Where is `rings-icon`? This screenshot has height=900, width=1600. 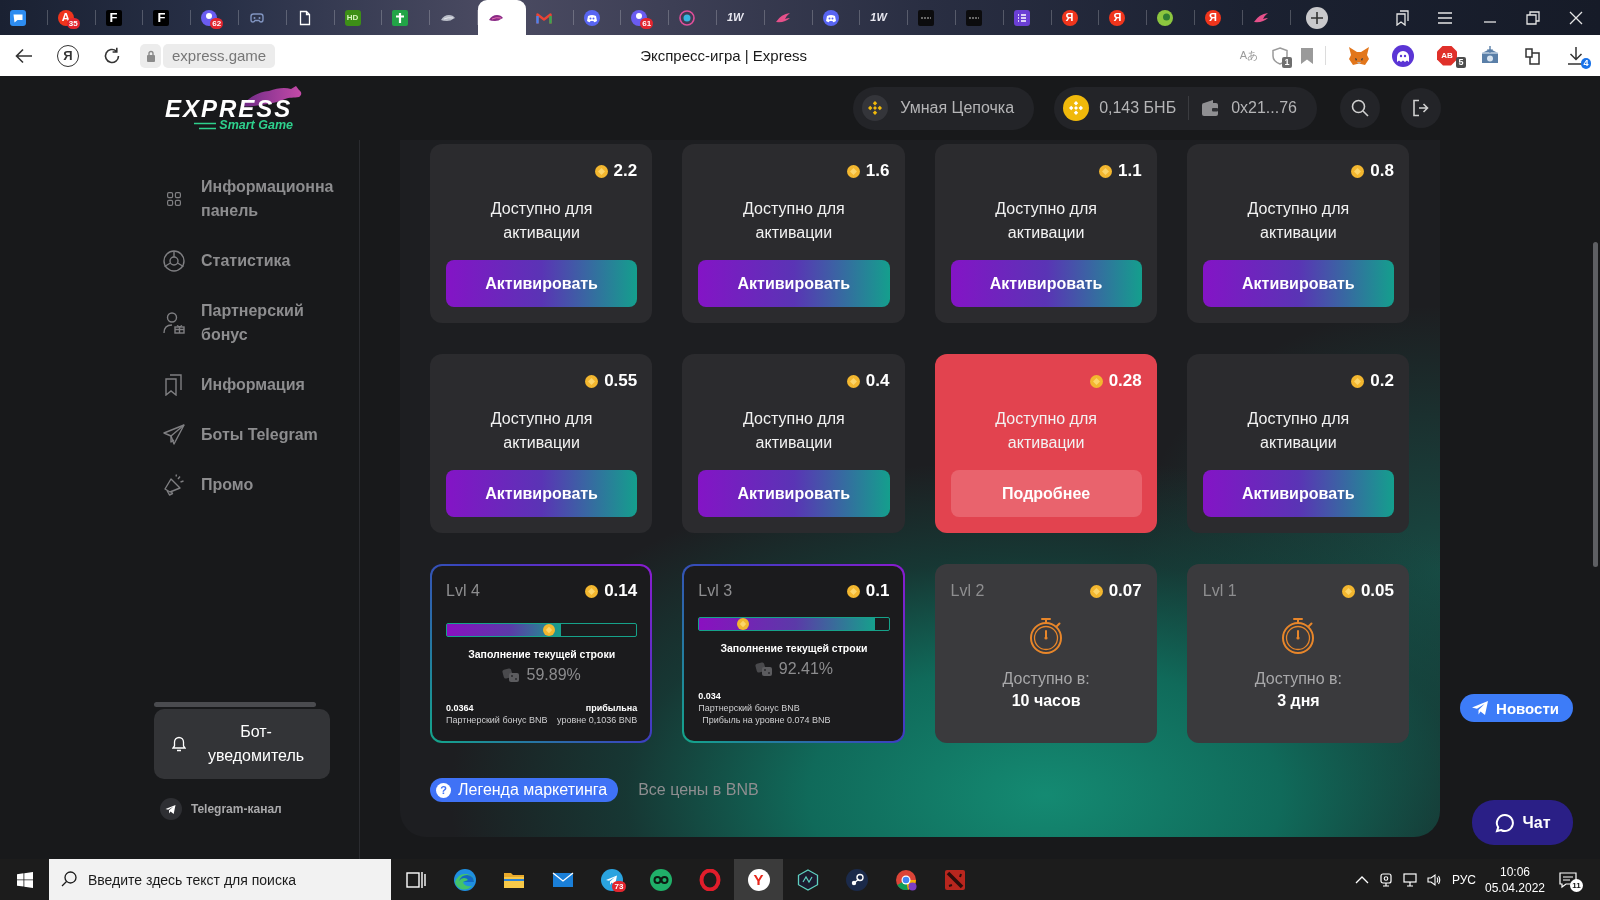 rings-icon is located at coordinates (660, 879).